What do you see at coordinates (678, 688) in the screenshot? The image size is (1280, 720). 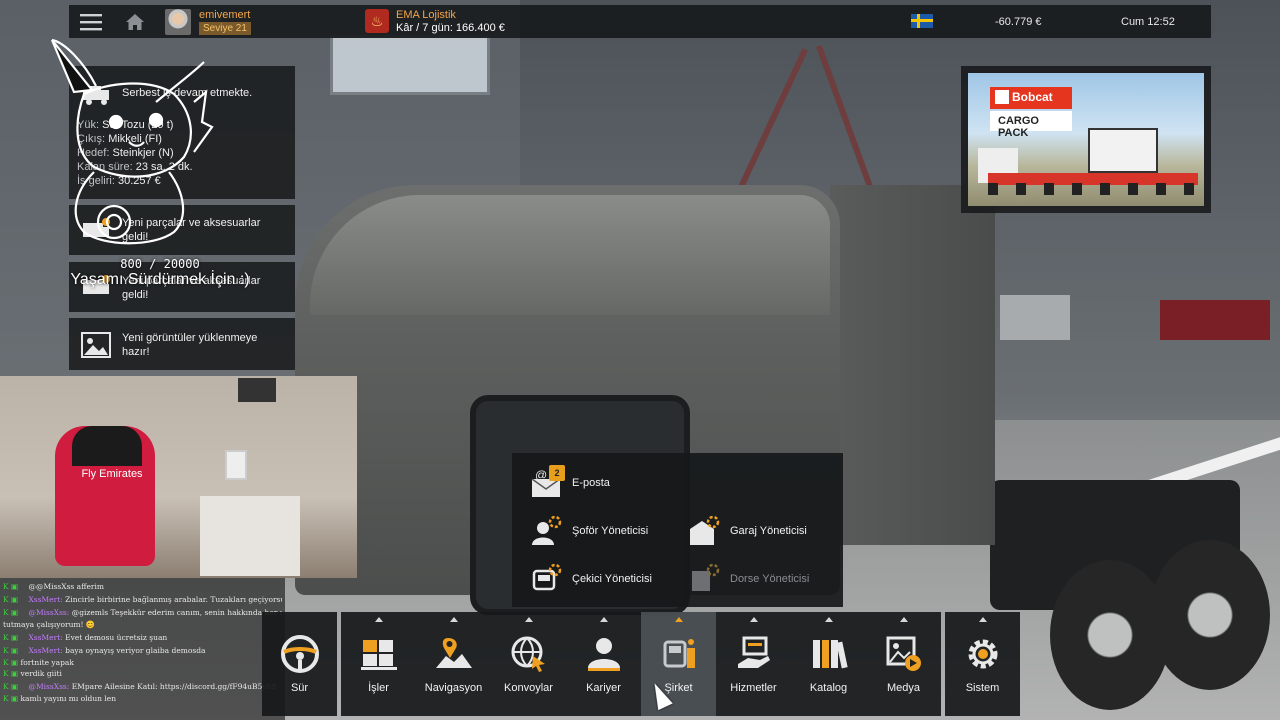 I see `menu-company-label: Şirket` at bounding box center [678, 688].